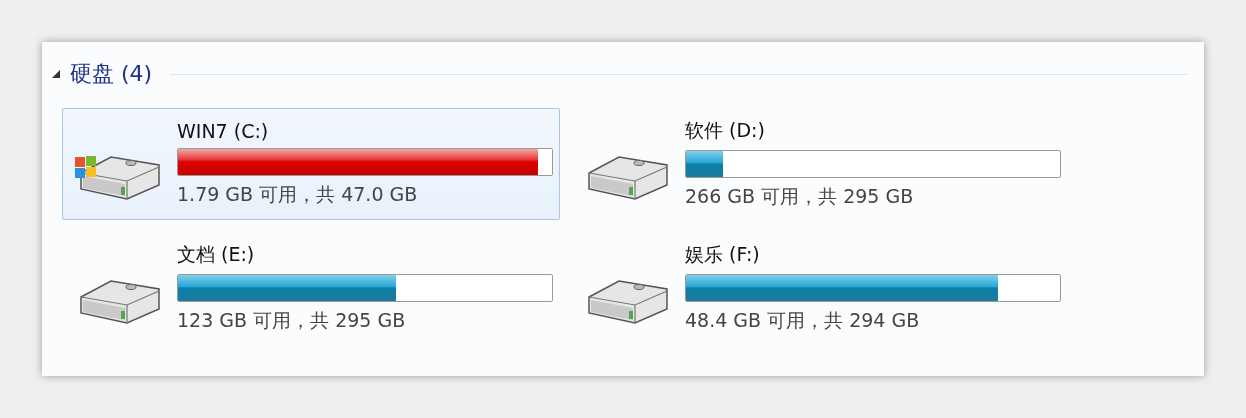 The width and height of the screenshot is (1246, 418). I want to click on free-space-text: 266 GB 可用，共 295 GB, so click(800, 196).